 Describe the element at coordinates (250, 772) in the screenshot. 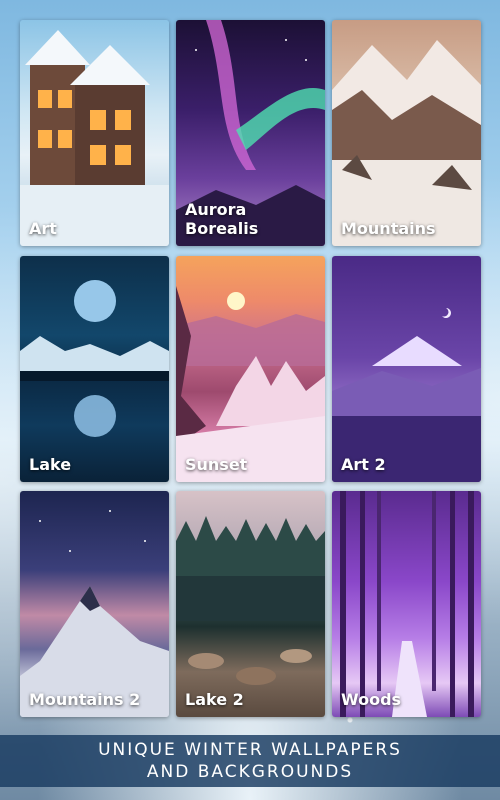

I see `banner-line-2: AND BACKGROUNDS` at that location.